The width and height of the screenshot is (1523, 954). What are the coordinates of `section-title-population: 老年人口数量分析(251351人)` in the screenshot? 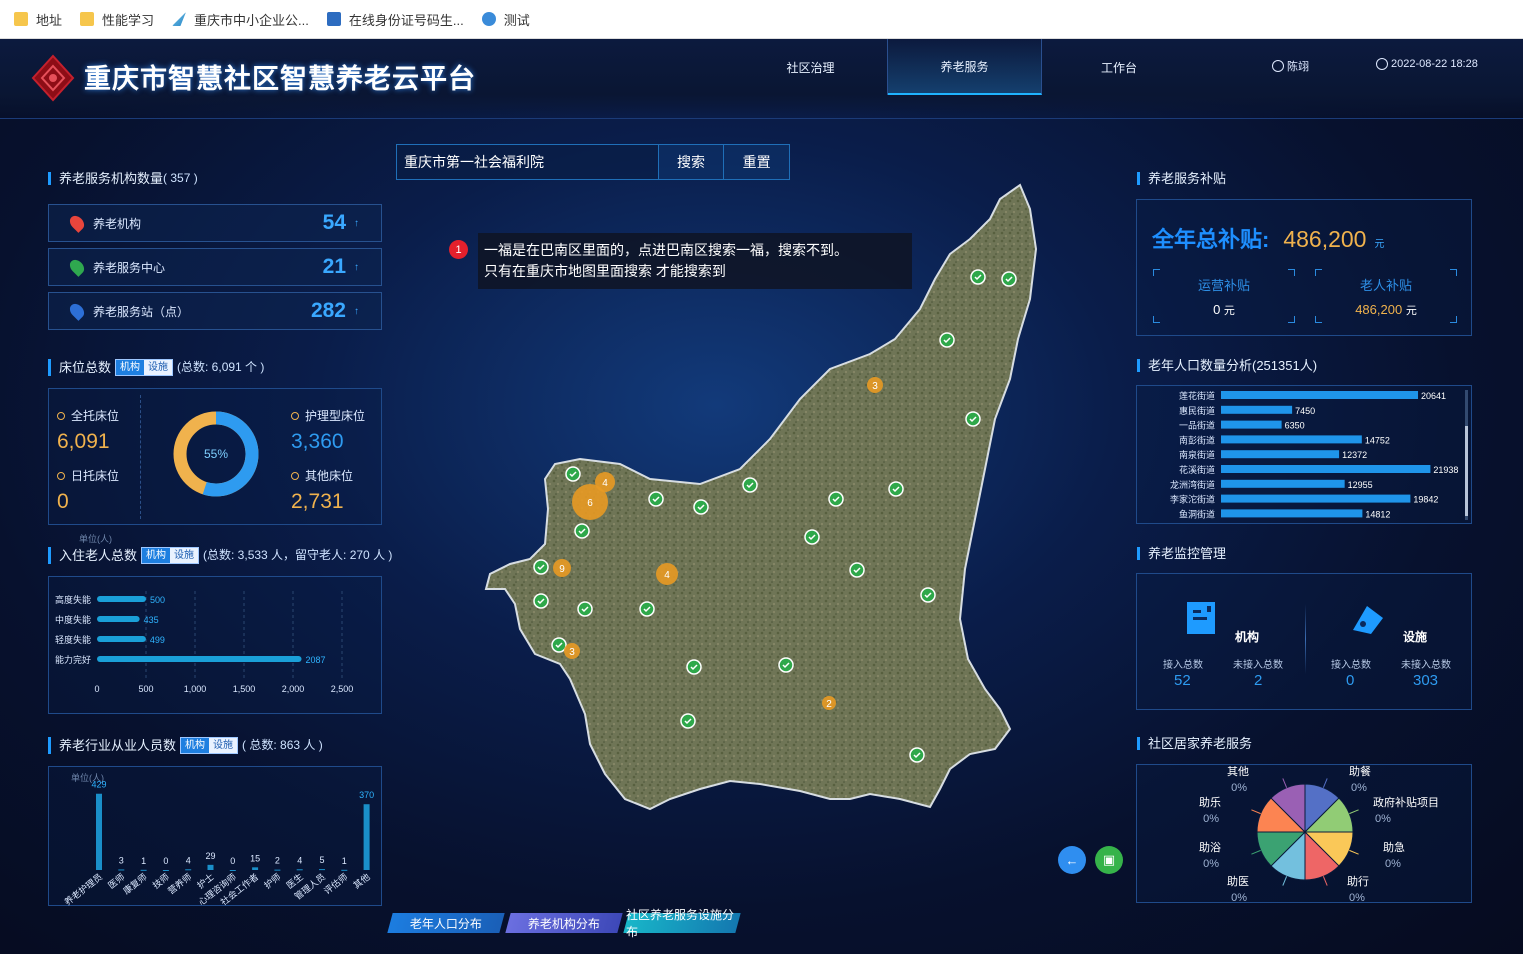 It's located at (1227, 365).